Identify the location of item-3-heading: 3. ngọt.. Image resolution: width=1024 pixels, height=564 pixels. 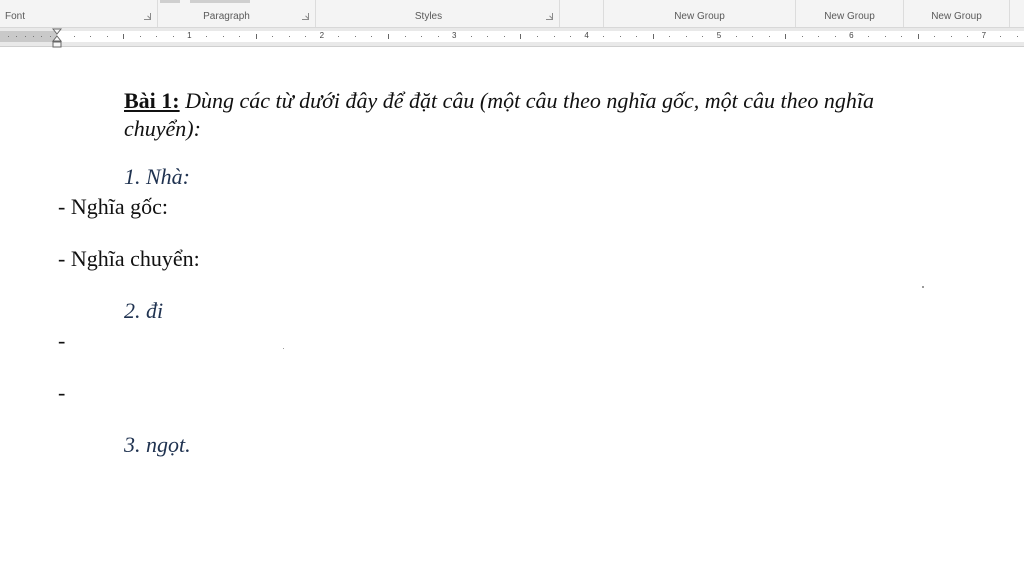
(157, 444).